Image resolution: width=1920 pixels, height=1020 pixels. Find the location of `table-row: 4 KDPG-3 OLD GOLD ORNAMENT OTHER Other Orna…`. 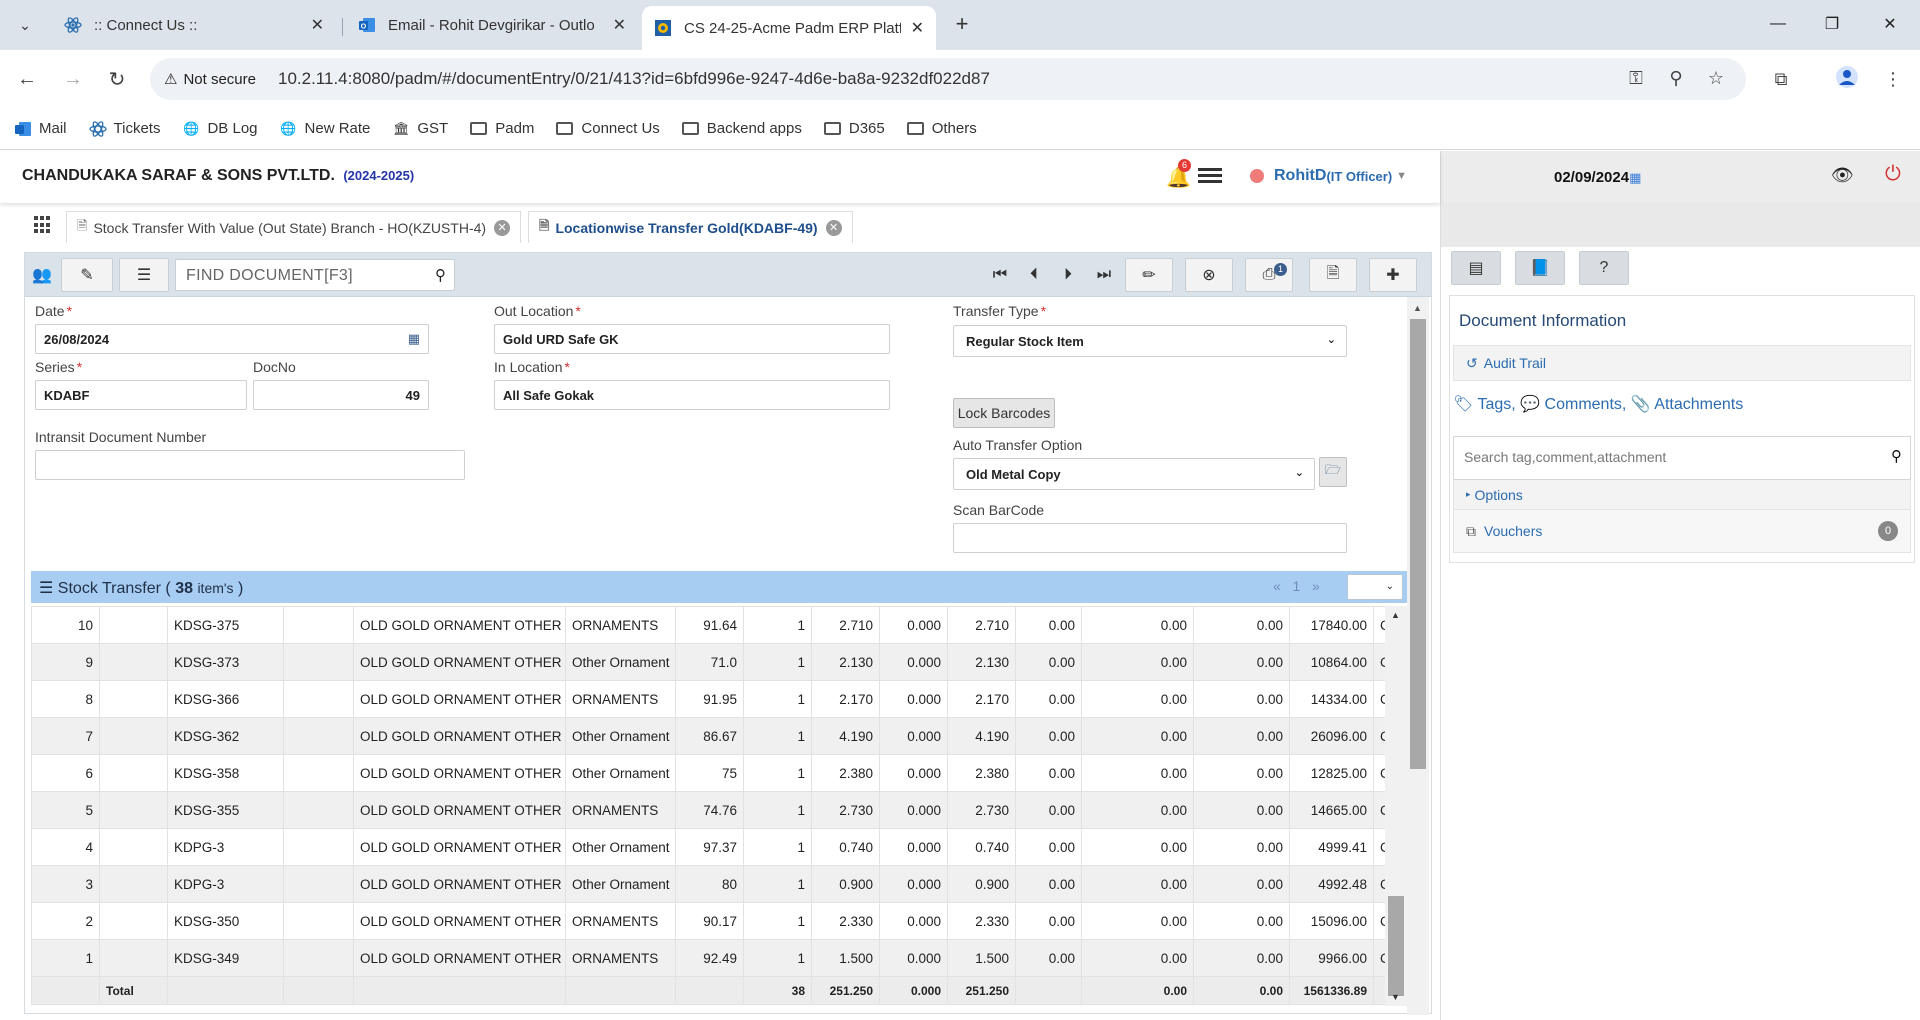

table-row: 4 KDPG-3 OLD GOLD ORNAMENT OTHER Other Orna… is located at coordinates (708, 847).